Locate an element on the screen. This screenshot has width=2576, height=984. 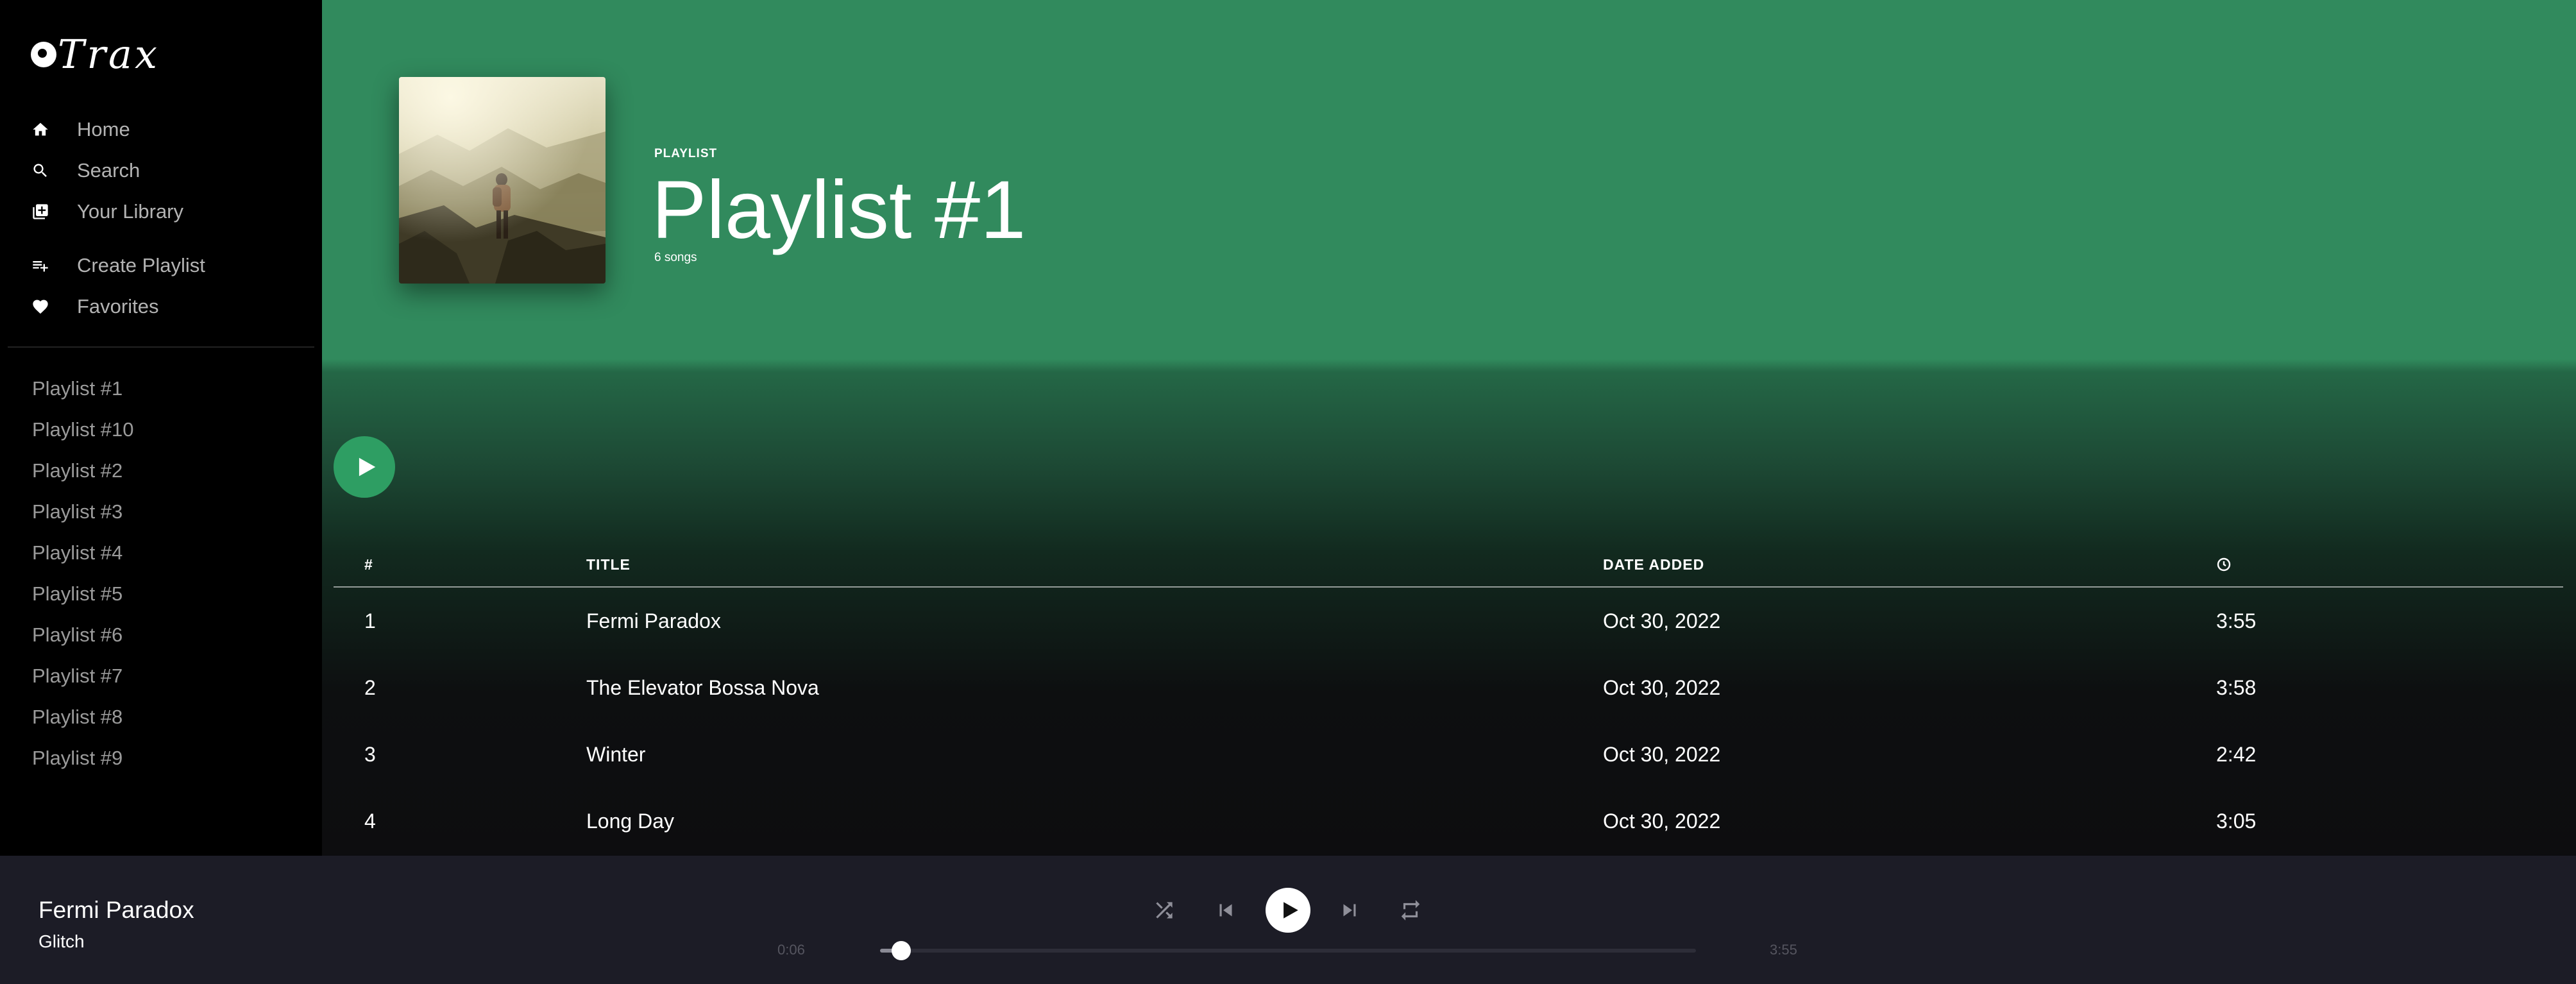
table-row: 3 Winter Oct 30, 2022 2:42 is located at coordinates (1448, 754).